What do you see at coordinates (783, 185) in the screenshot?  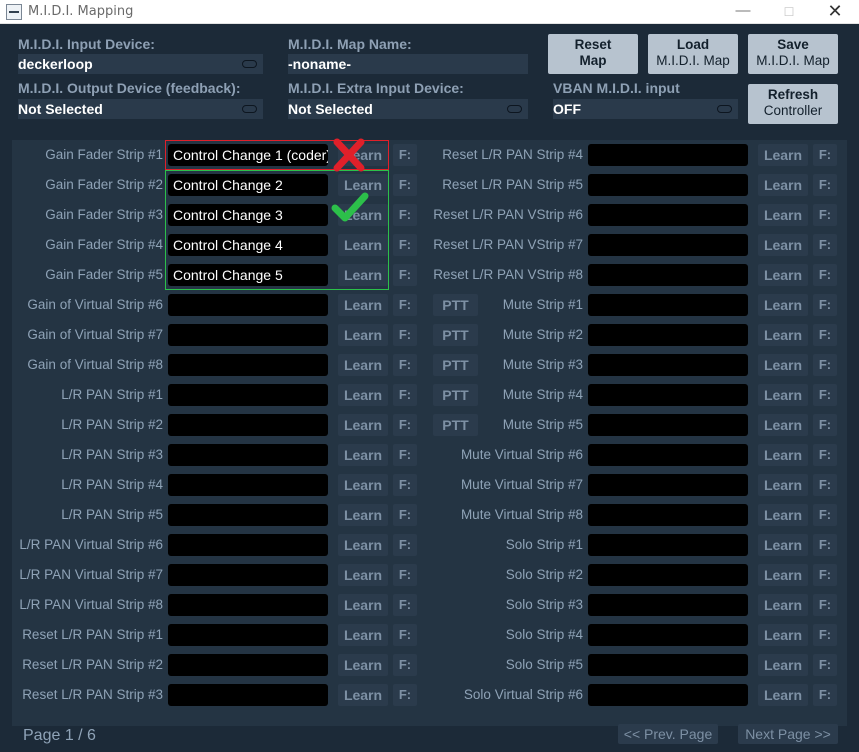 I see `learn-button-reset-l-r-pan-strip-5: Learn` at bounding box center [783, 185].